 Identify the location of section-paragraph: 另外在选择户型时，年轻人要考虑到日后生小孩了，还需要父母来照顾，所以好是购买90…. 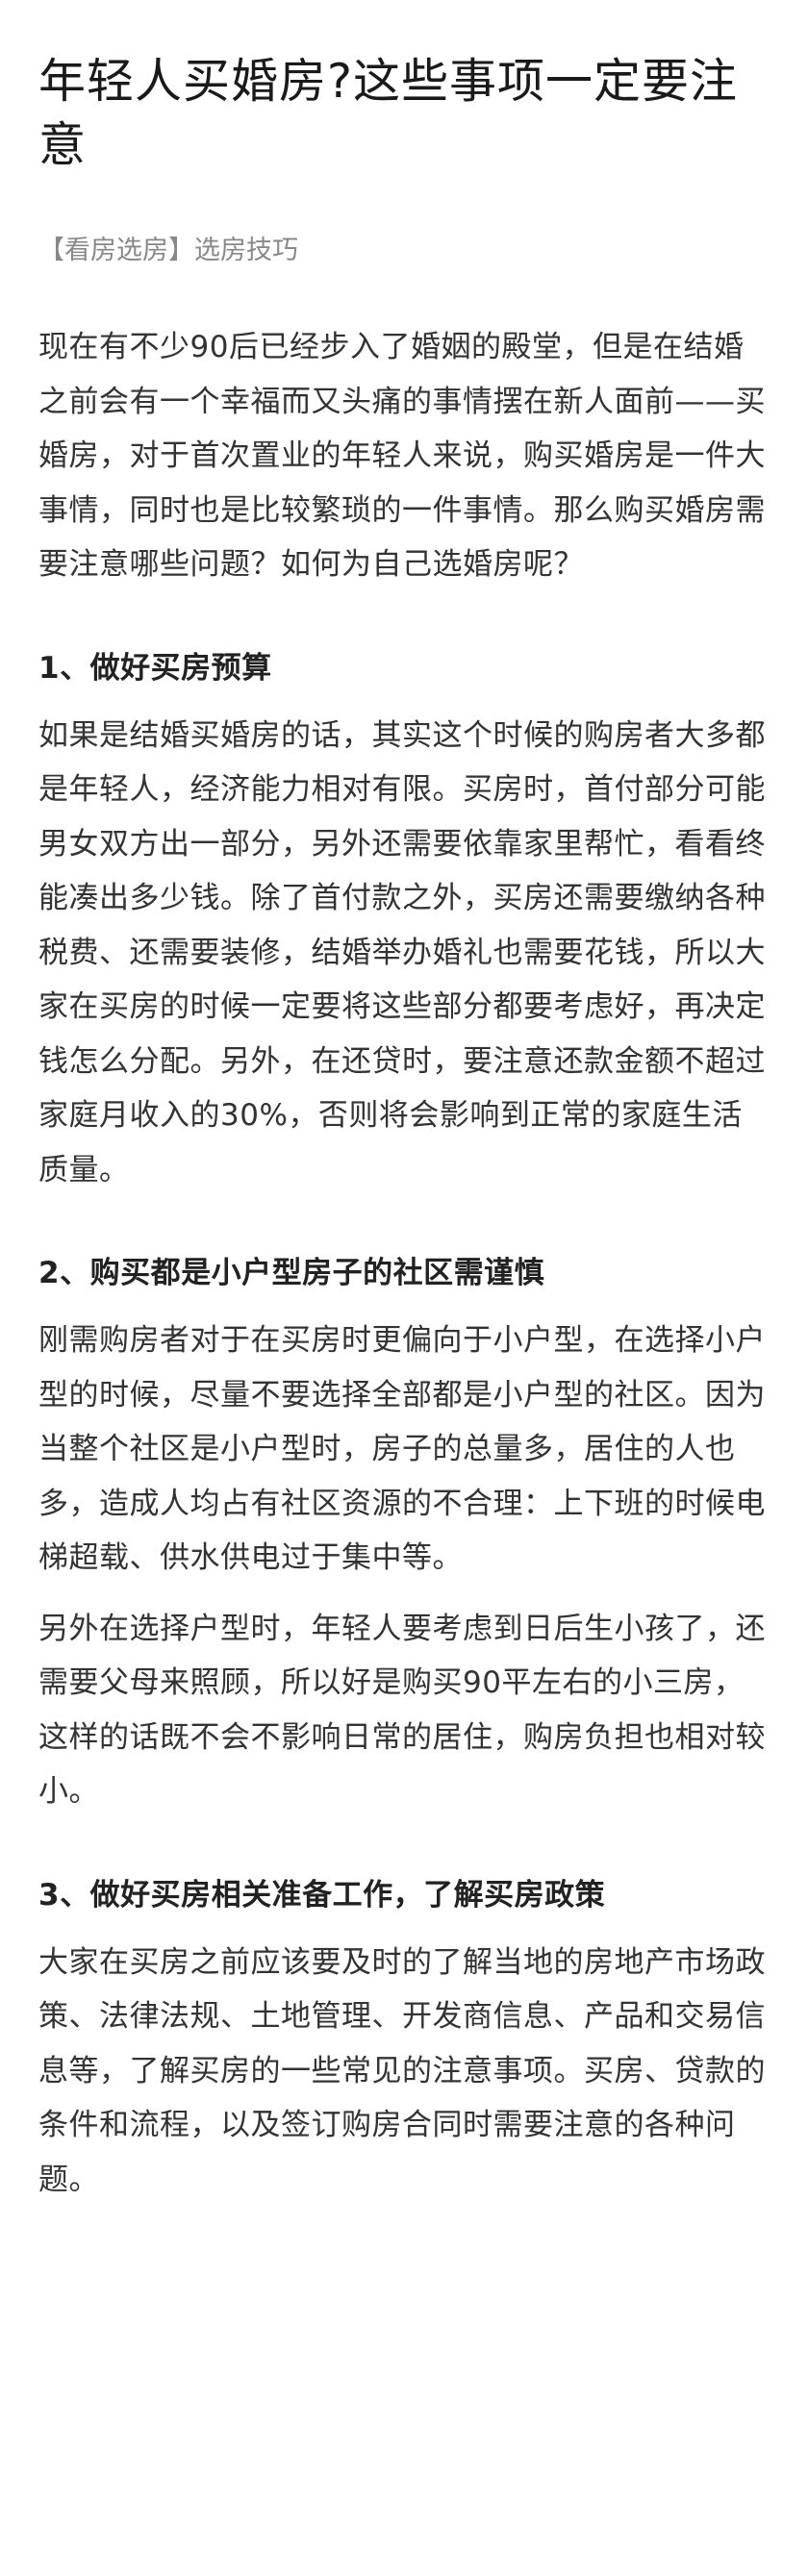
(402, 1710).